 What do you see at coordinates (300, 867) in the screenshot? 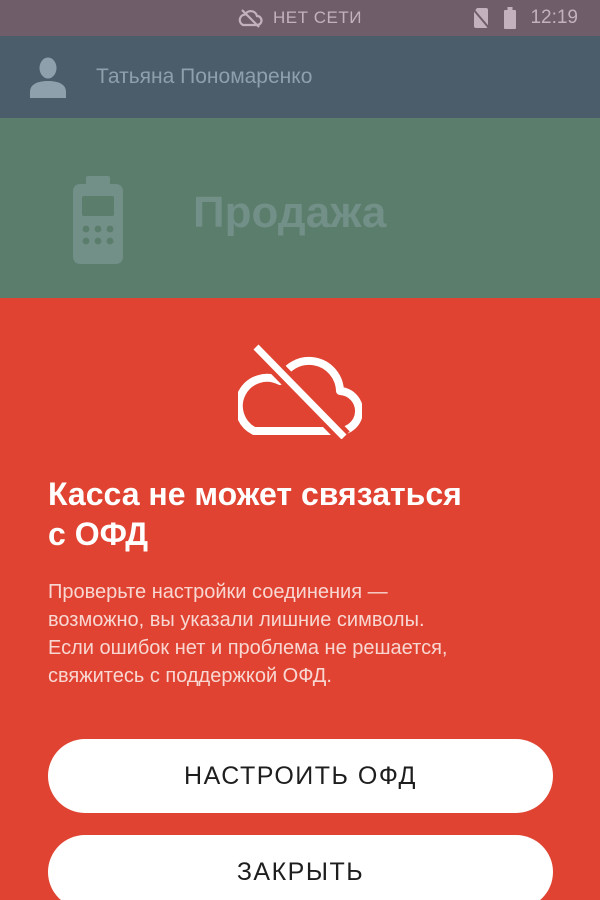
I see `close-button: ЗАКРЫТЬ` at bounding box center [300, 867].